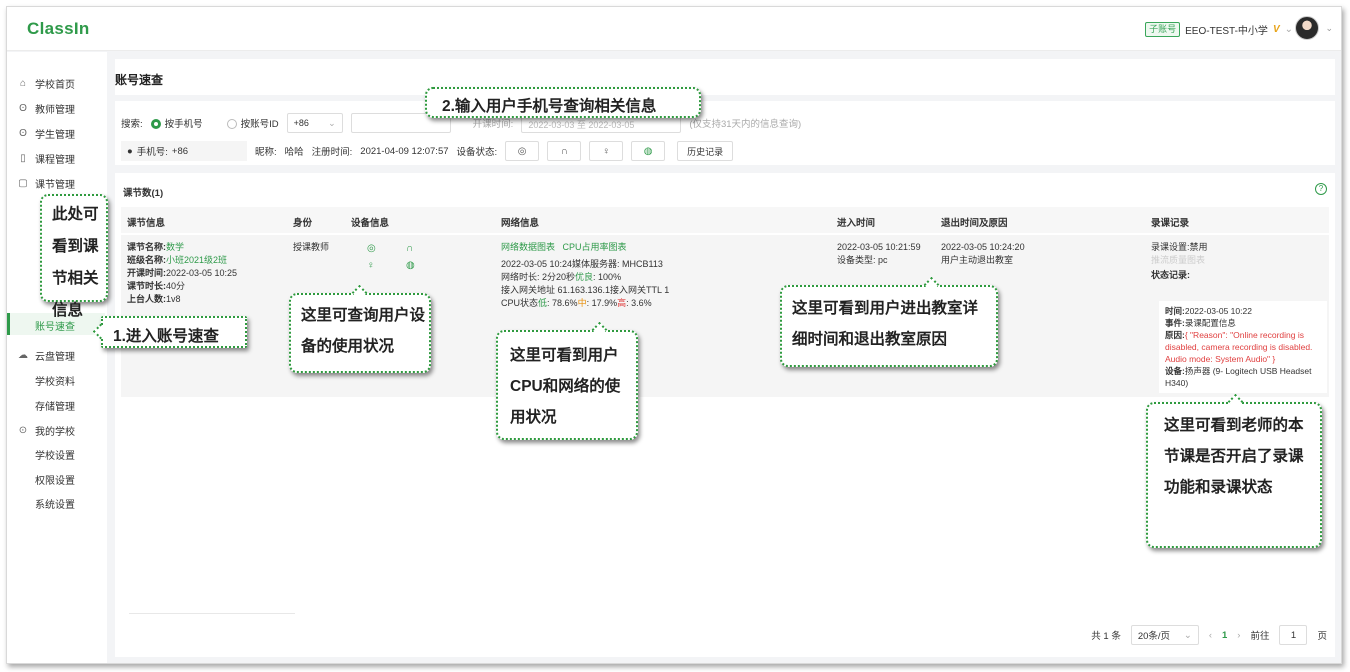 This screenshot has width=1350, height=672. I want to click on net-line-2: 网络时长: 2分20秒优良: 100%, so click(585, 277).